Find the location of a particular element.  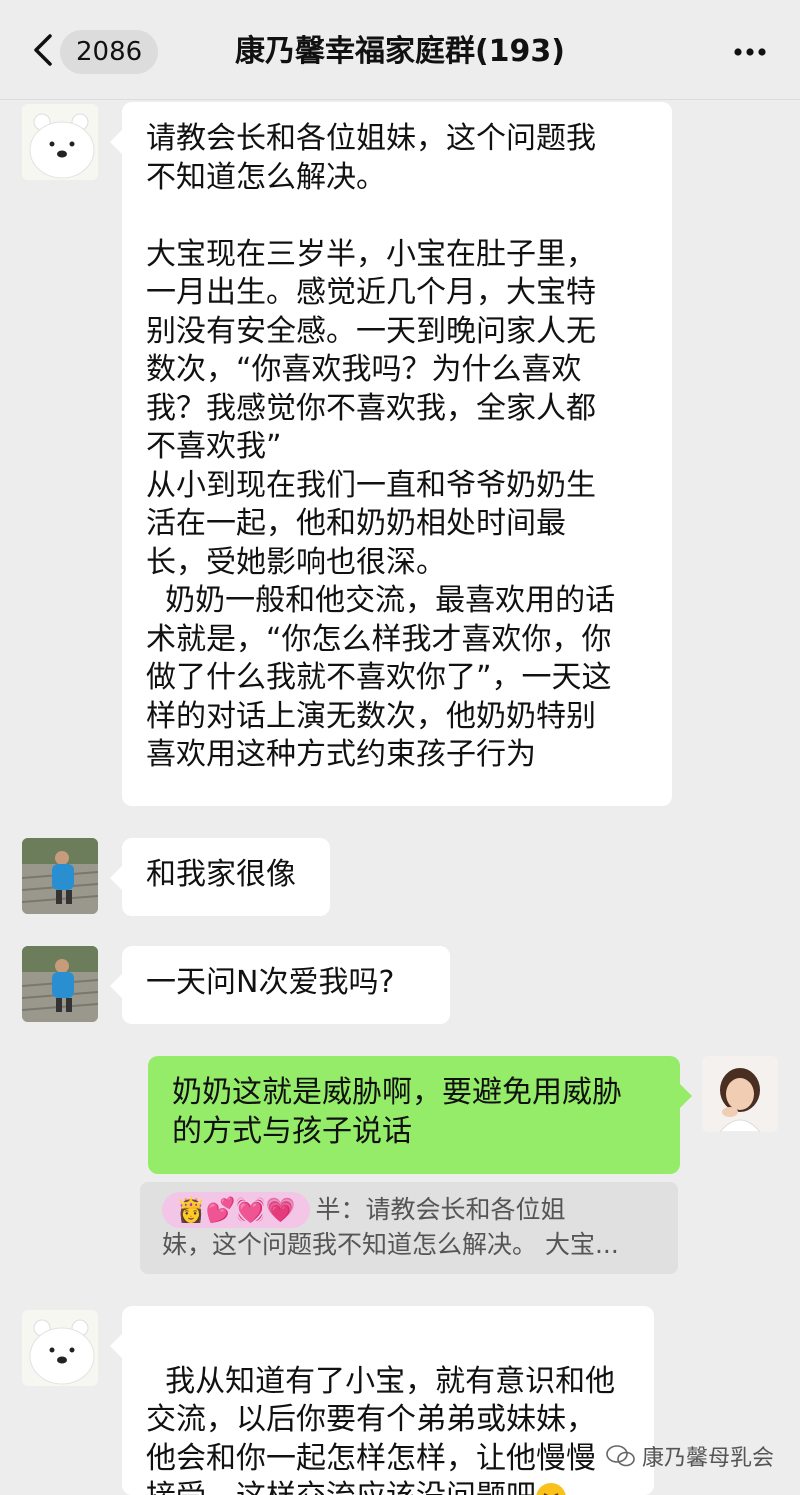

watermark: 康乃馨母乳会 is located at coordinates (690, 1456).